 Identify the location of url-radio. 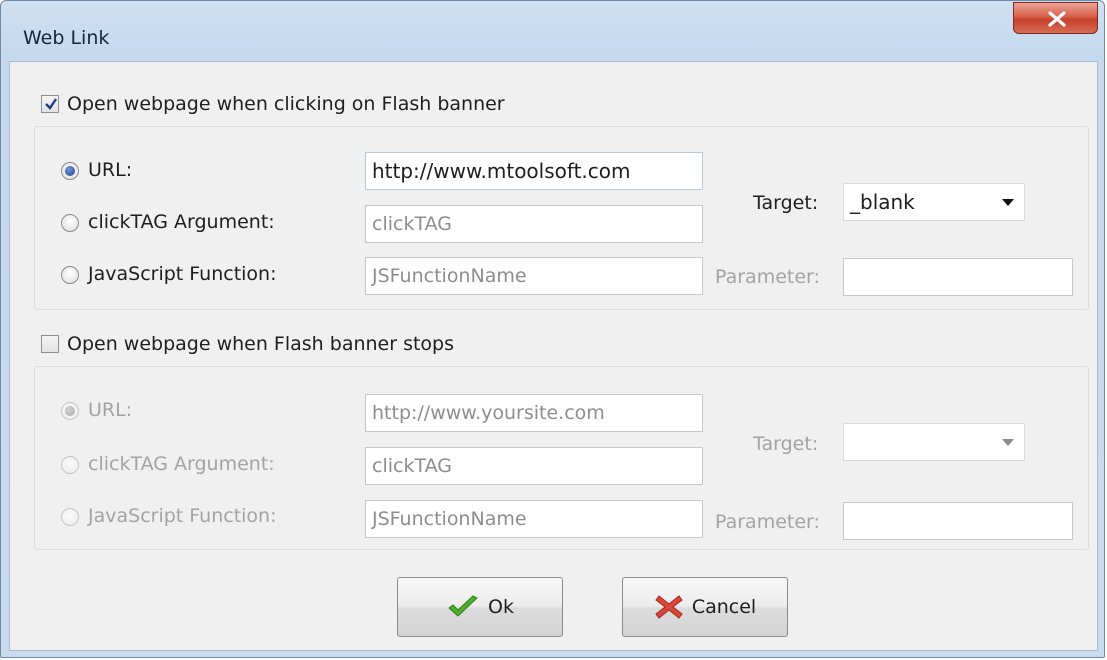
(70, 171).